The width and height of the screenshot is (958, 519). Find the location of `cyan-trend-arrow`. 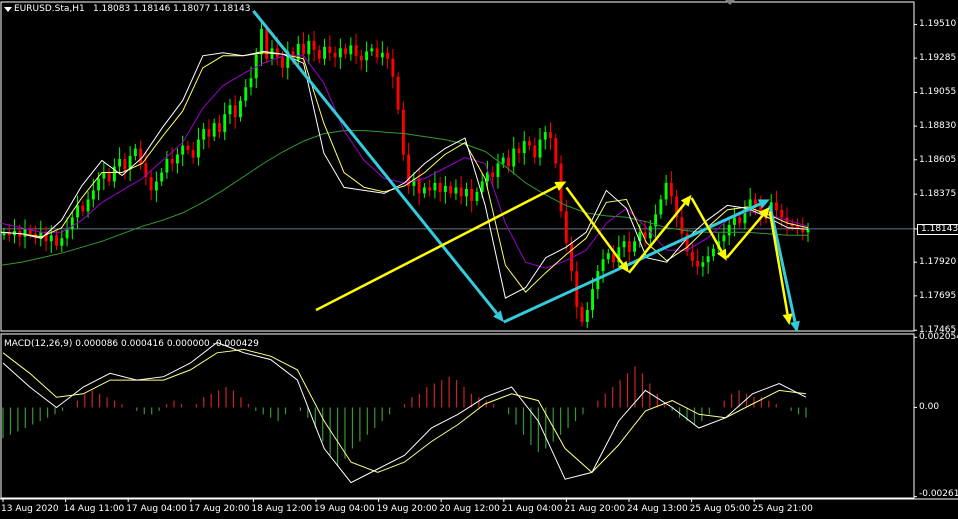

cyan-trend-arrow is located at coordinates (782, 264).